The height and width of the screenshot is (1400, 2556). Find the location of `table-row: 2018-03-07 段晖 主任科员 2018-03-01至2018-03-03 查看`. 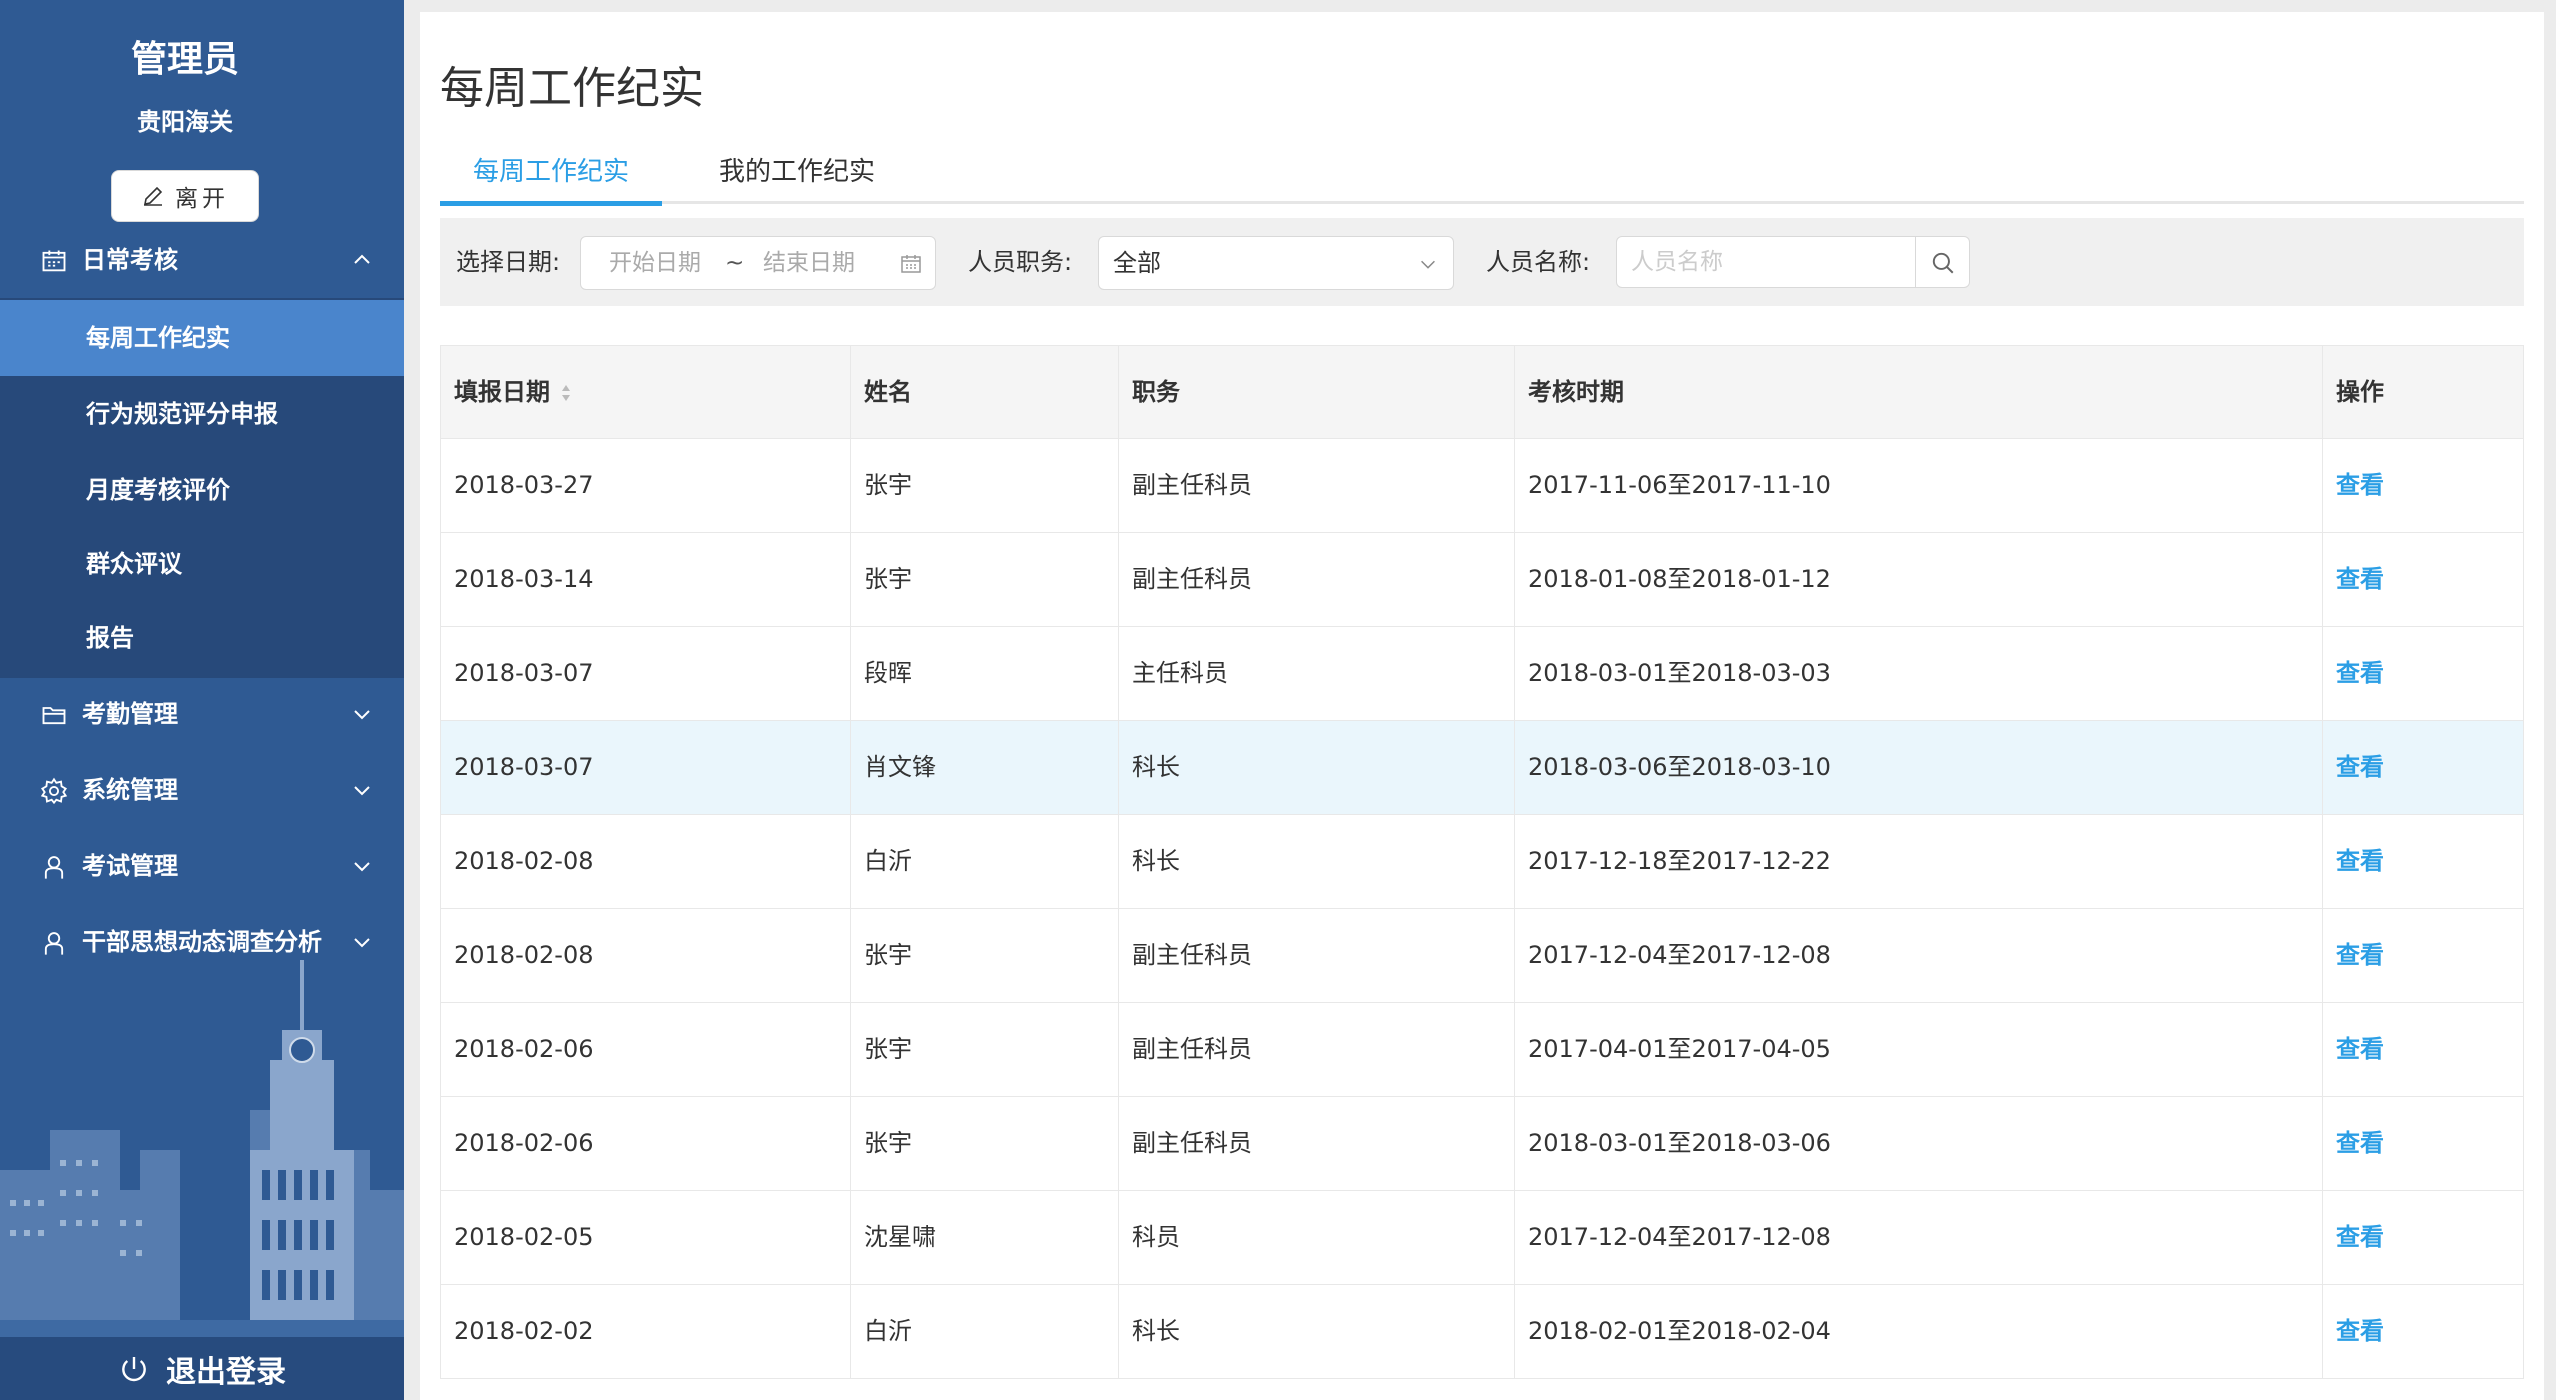

table-row: 2018-03-07 段晖 主任科员 2018-03-01至2018-03-03 查看 is located at coordinates (1482, 673).